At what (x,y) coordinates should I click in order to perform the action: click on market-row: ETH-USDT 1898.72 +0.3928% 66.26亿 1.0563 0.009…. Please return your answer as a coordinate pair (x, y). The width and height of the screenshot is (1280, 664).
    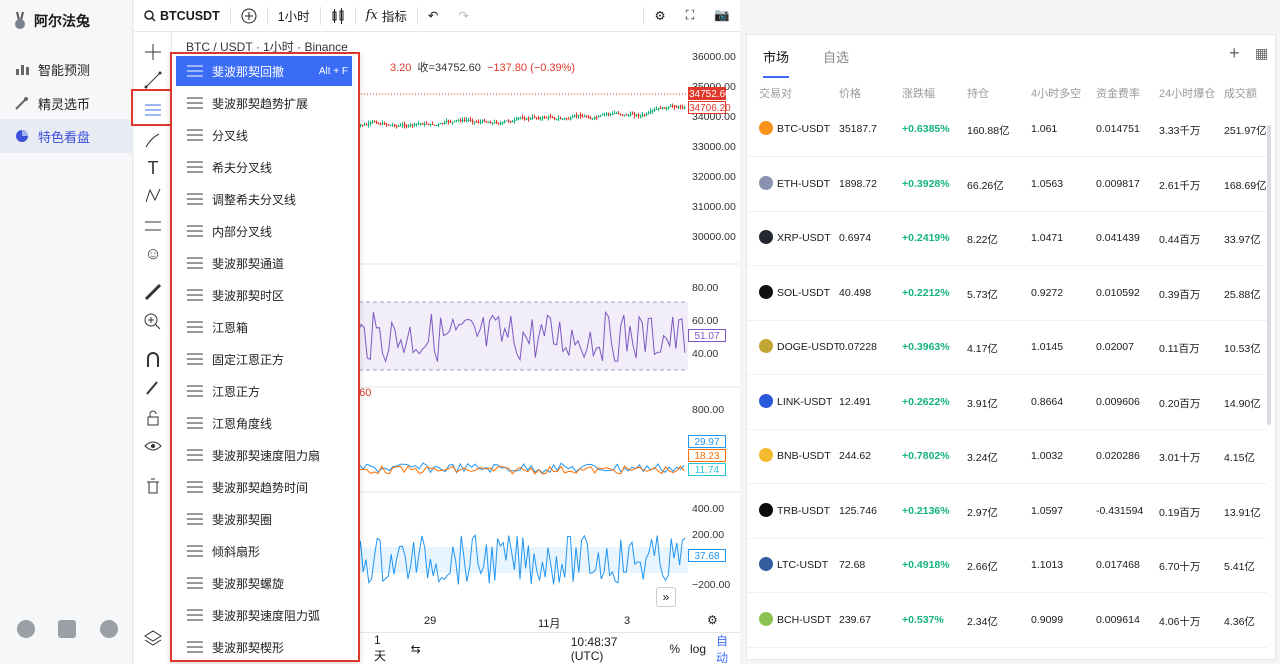
    Looking at the image, I should click on (1007, 185).